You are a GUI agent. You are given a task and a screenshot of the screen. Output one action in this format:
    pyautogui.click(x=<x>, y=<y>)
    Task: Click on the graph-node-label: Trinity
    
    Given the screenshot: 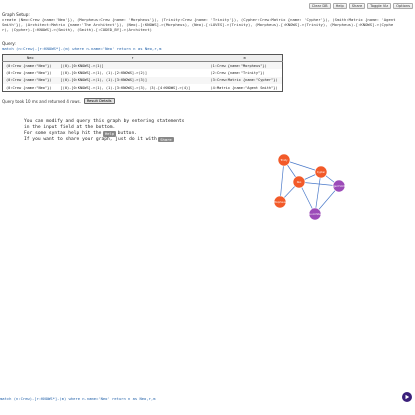 What is the action you would take?
    pyautogui.click(x=284, y=160)
    